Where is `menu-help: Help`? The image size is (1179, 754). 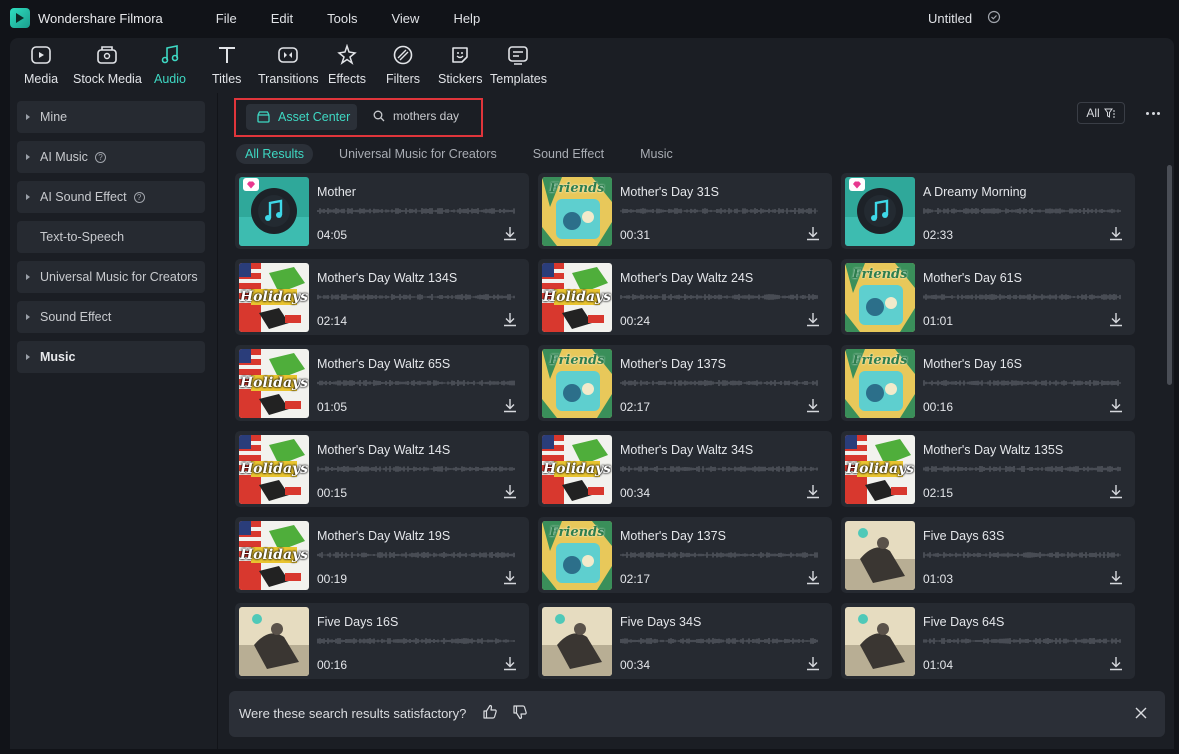 menu-help: Help is located at coordinates (466, 18).